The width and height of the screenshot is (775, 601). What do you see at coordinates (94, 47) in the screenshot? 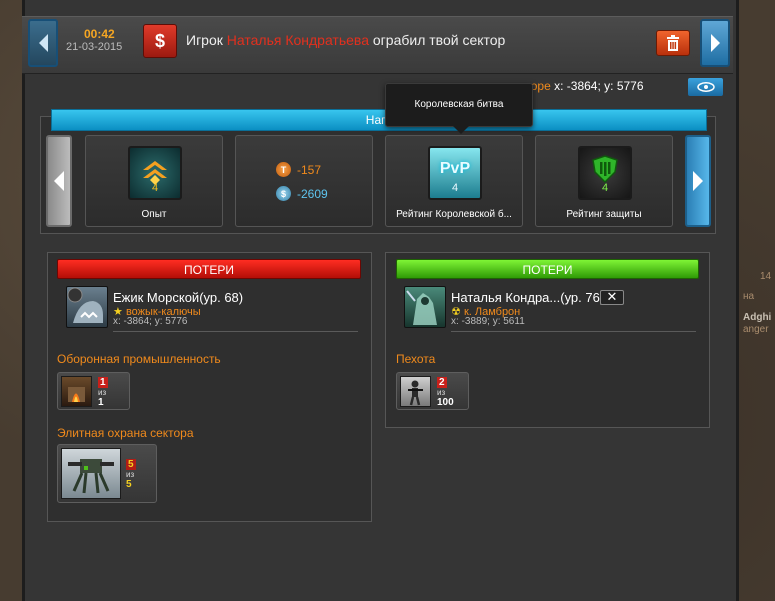
I see `message-date: 21-03-2015` at bounding box center [94, 47].